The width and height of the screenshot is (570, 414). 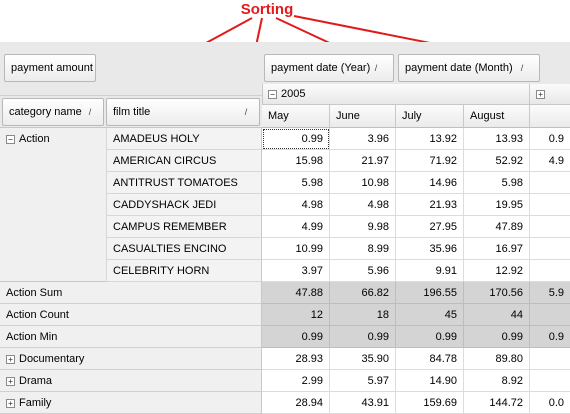 I want to click on month-header-july: July, so click(x=430, y=116).